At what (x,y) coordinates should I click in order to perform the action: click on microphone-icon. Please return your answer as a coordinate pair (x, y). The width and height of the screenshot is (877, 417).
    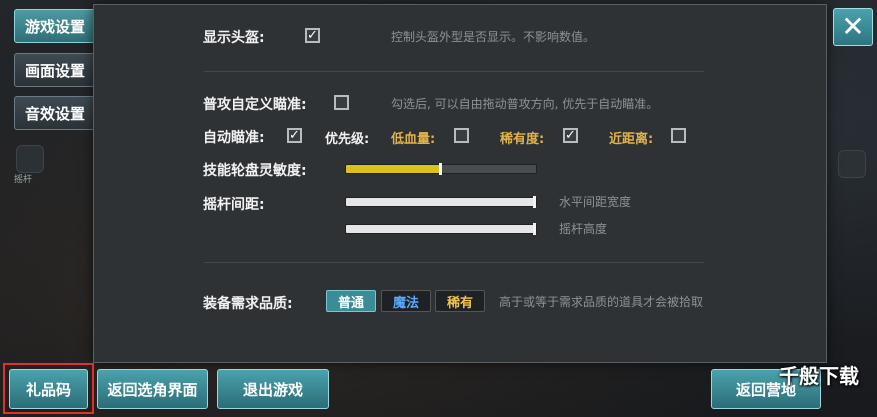
    Looking at the image, I should click on (852, 164).